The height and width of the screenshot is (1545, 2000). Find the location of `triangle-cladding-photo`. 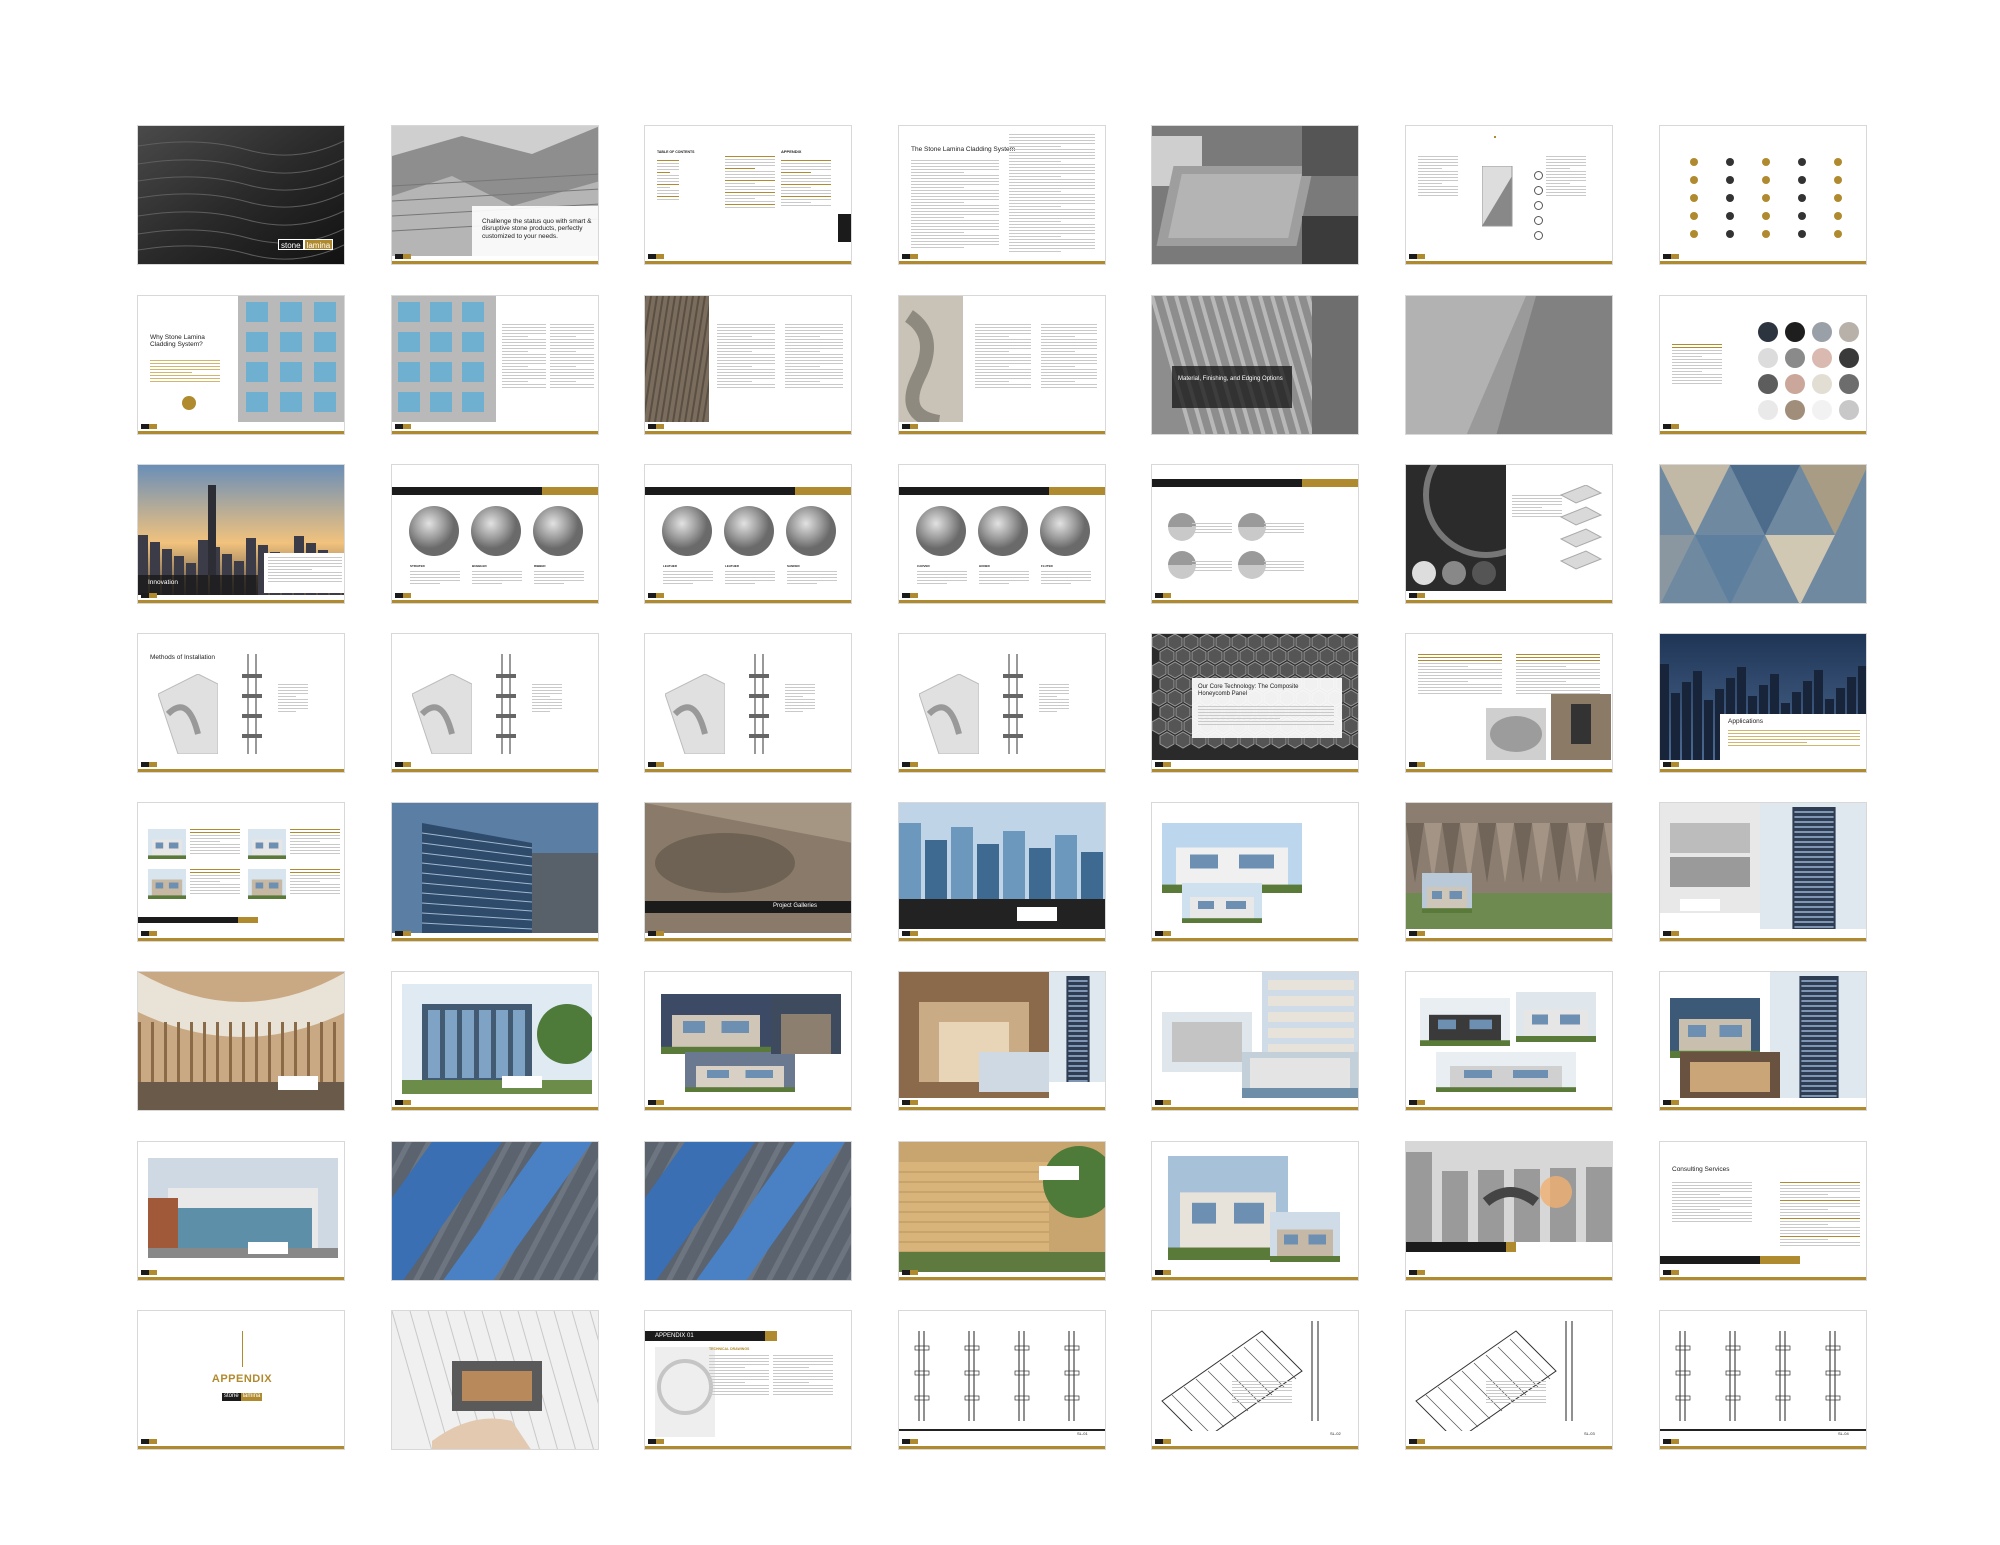

triangle-cladding-photo is located at coordinates (1763, 534).